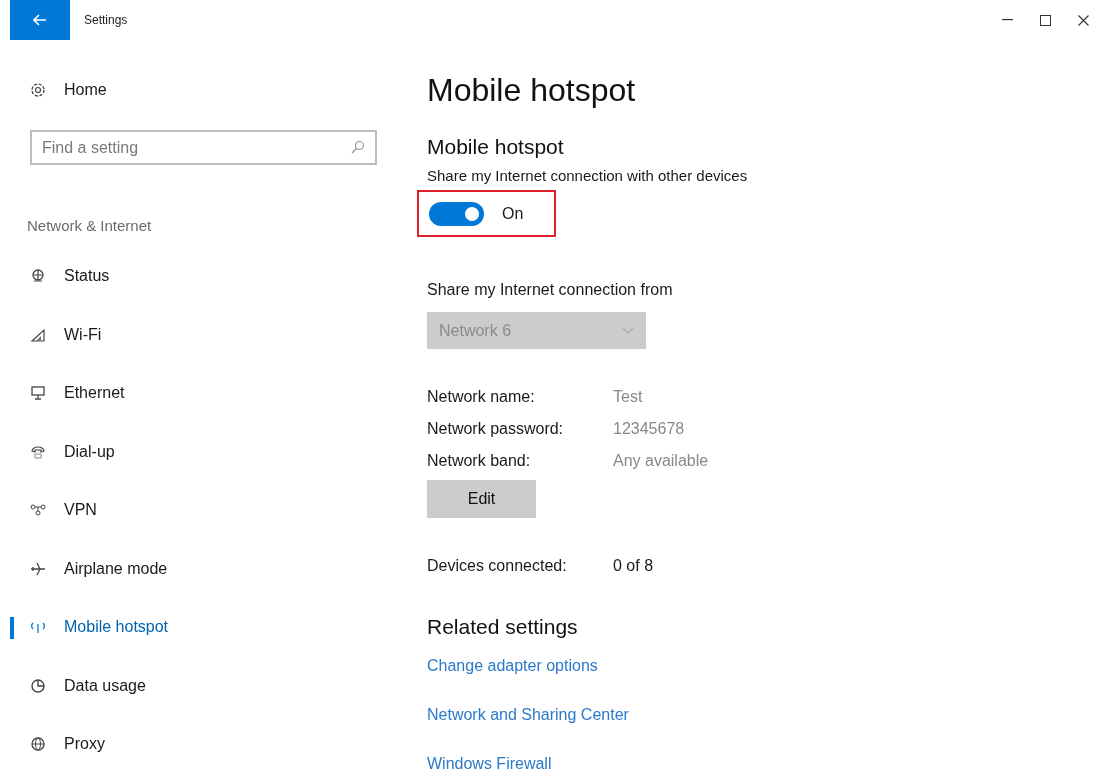 This screenshot has width=1105, height=772. I want to click on window-title: Settings, so click(106, 20).